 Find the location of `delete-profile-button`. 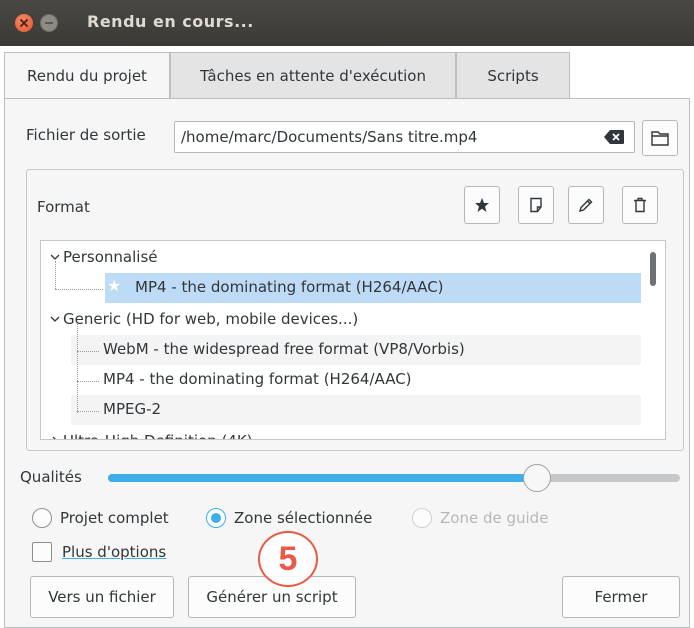

delete-profile-button is located at coordinates (640, 205).